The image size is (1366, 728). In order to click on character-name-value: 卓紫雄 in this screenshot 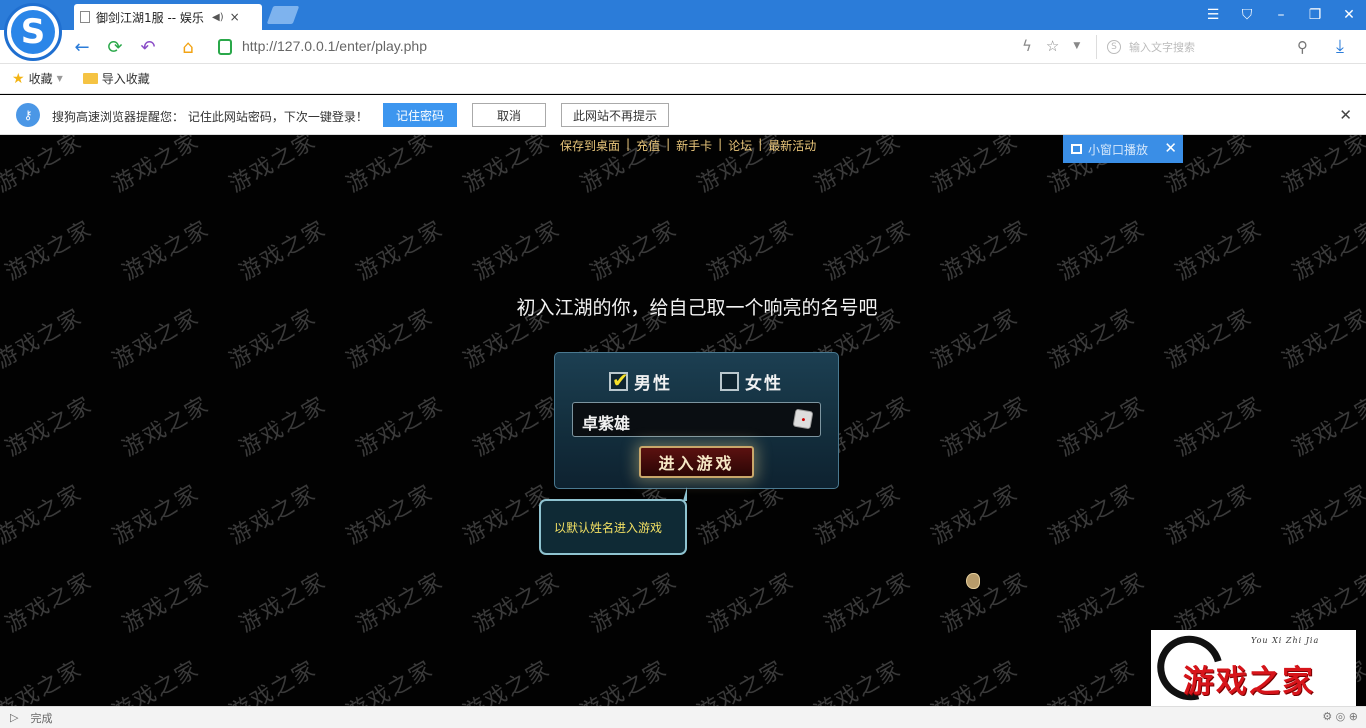, I will do `click(606, 423)`.